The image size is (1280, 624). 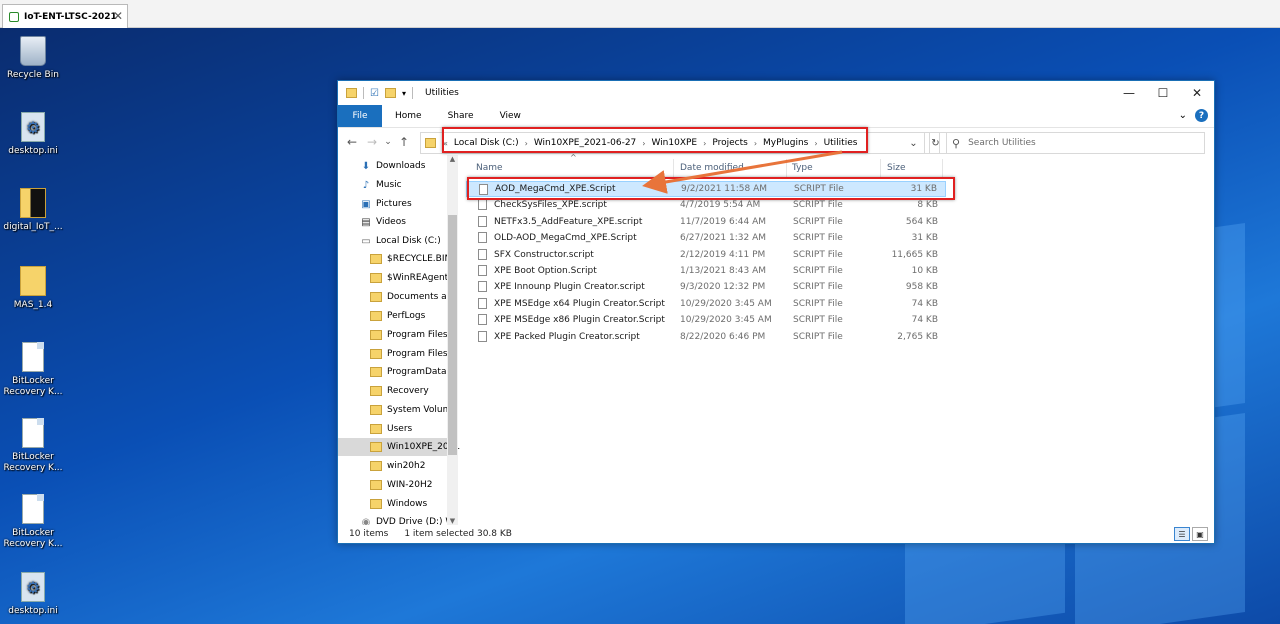 What do you see at coordinates (372, 142) in the screenshot?
I see `forward-button: →` at bounding box center [372, 142].